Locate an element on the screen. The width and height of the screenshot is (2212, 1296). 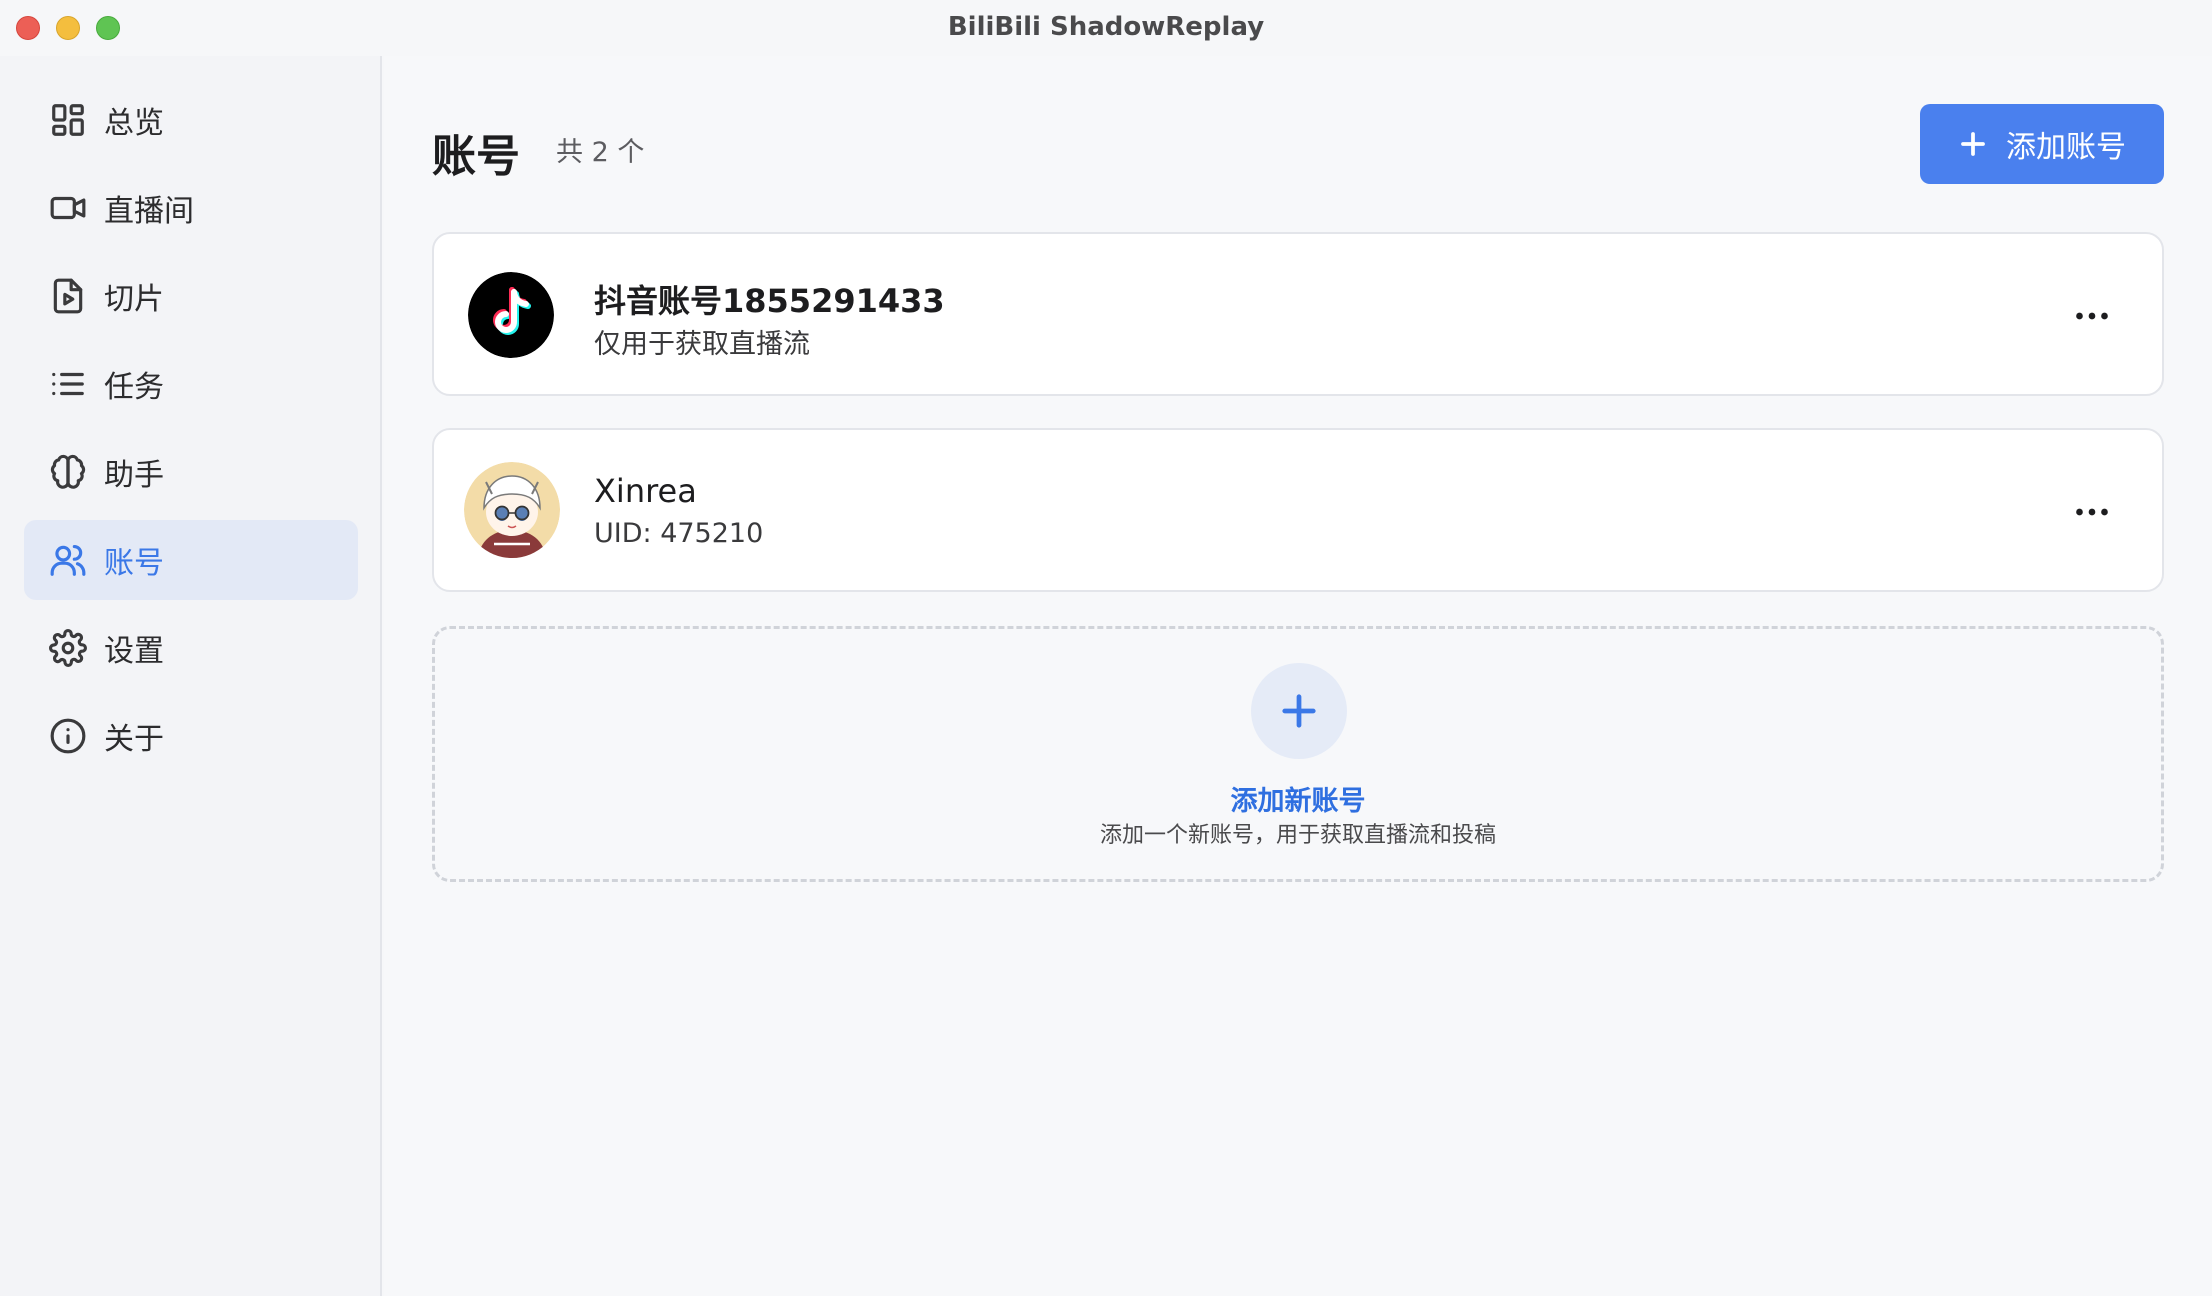
sidebar-item-clips: 切片 is located at coordinates (191, 296).